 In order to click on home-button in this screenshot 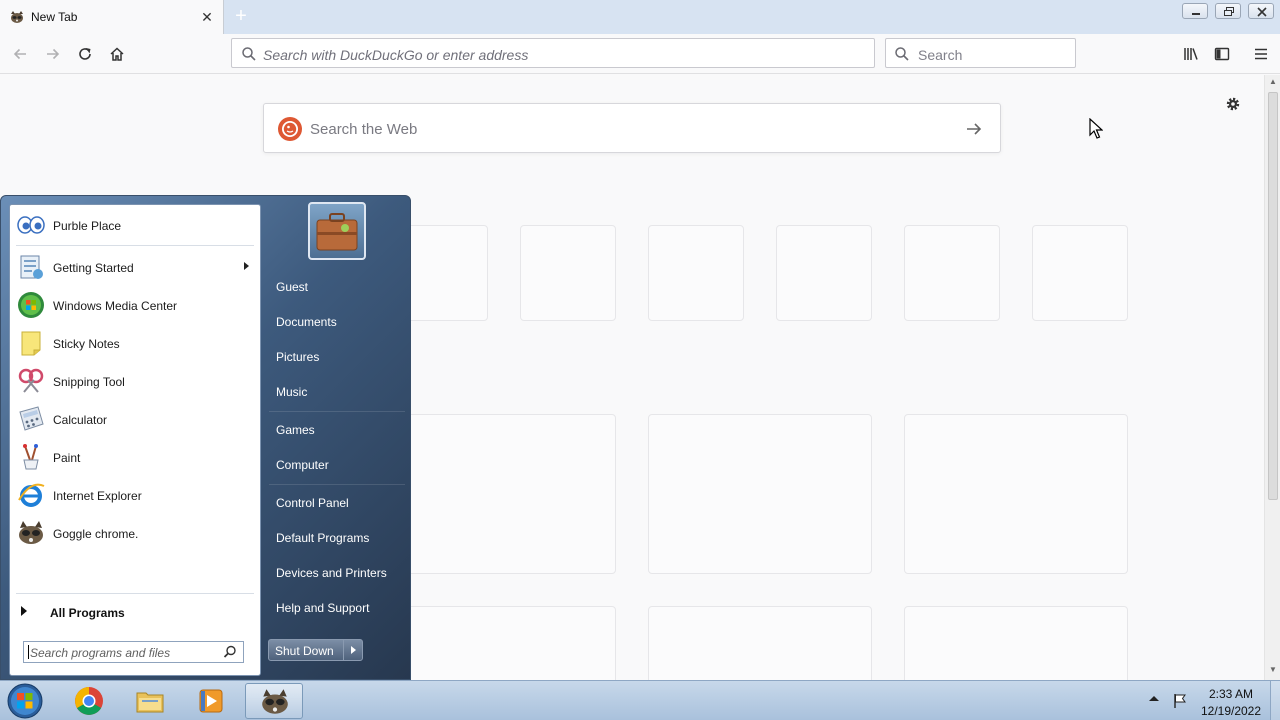, I will do `click(117, 54)`.